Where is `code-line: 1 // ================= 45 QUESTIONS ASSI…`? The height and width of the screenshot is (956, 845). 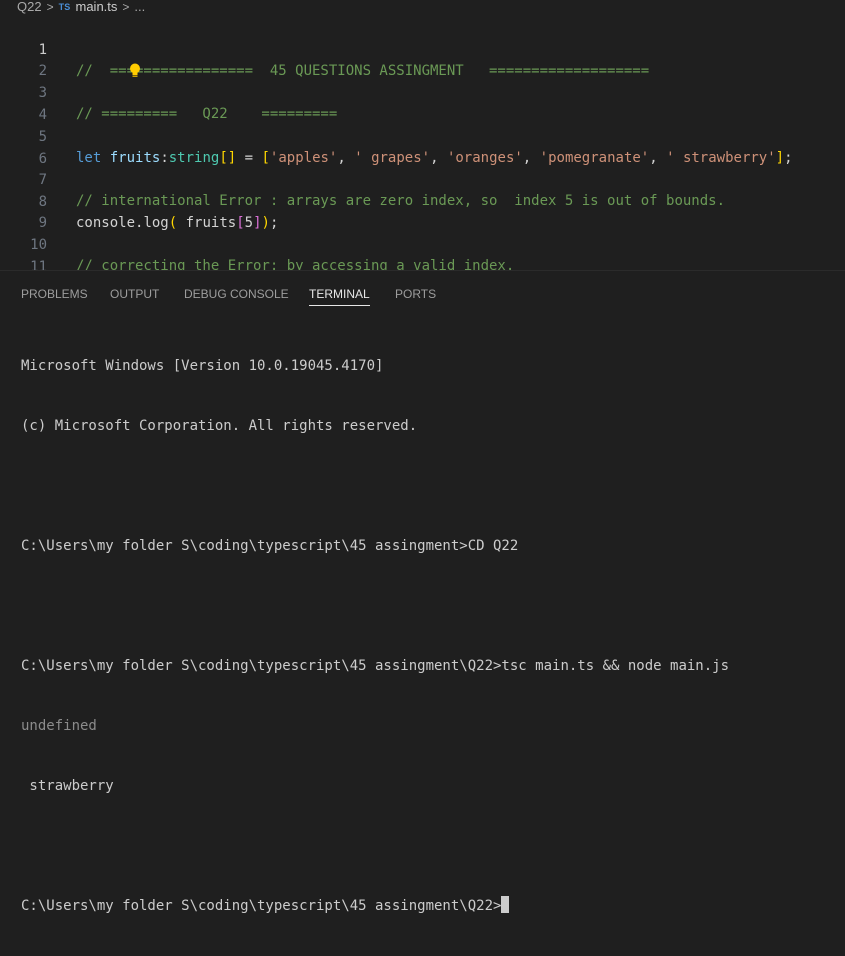
code-line: 1 // ================= 45 QUESTIONS ASSI… is located at coordinates (422, 49).